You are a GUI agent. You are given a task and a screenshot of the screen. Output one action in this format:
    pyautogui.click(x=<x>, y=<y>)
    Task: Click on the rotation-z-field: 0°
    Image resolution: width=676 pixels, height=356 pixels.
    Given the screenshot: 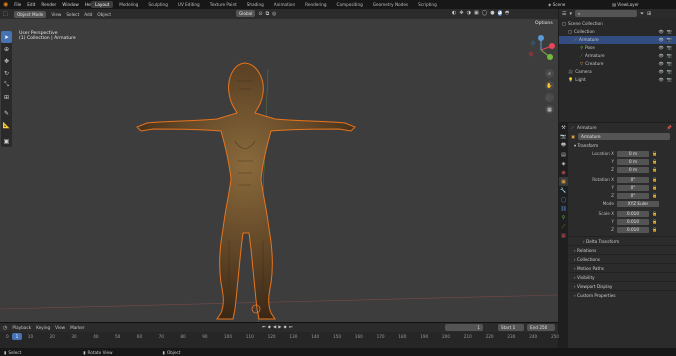 What is the action you would take?
    pyautogui.click(x=633, y=195)
    